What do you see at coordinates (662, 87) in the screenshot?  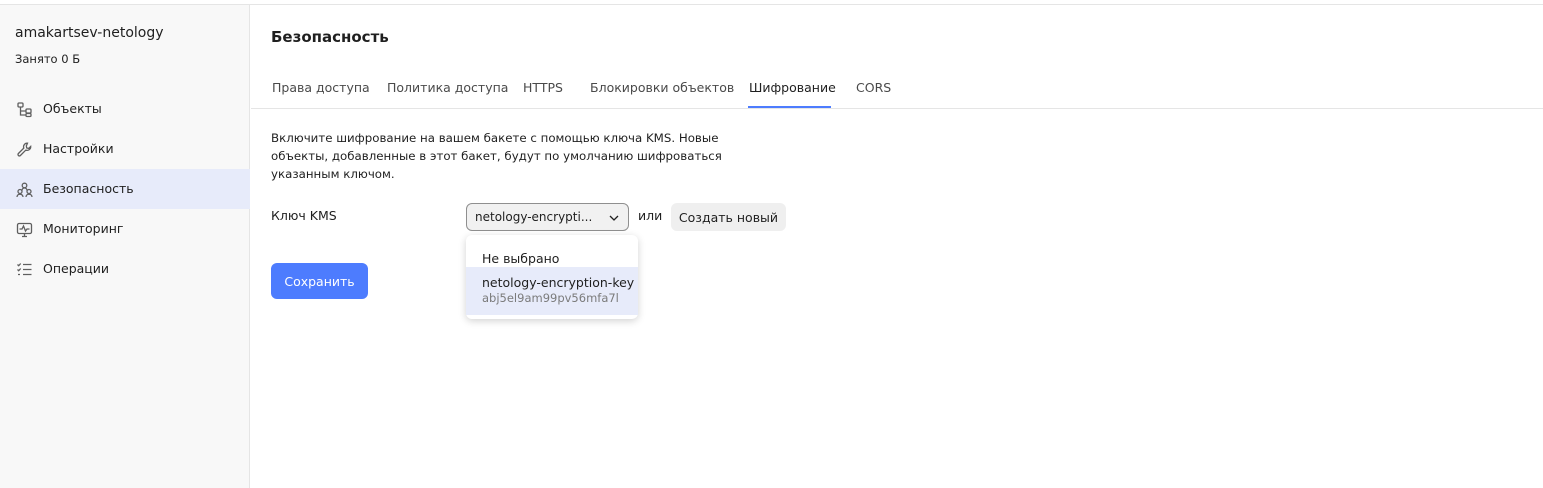 I see `tab-object-locks: Блокировки объектов` at bounding box center [662, 87].